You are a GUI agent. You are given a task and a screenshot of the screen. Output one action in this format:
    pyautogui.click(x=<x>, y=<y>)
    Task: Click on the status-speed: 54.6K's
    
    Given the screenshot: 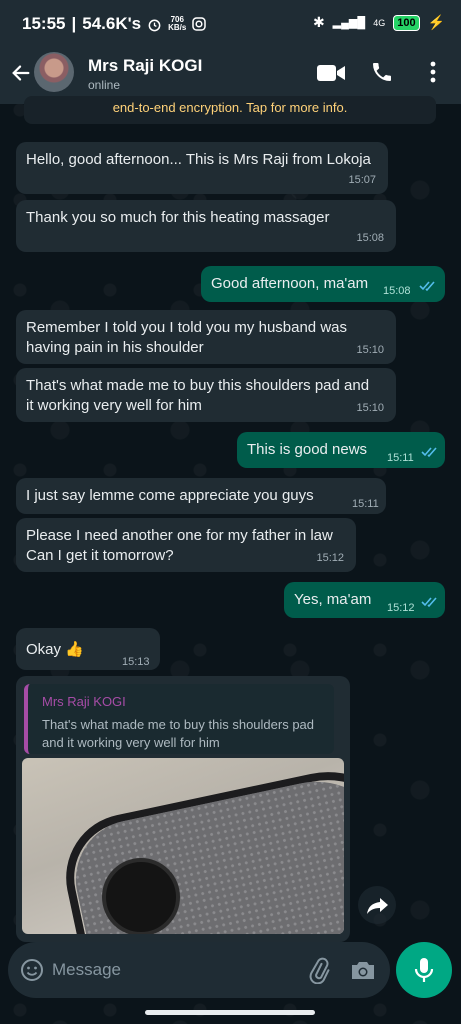 What is the action you would take?
    pyautogui.click(x=112, y=23)
    